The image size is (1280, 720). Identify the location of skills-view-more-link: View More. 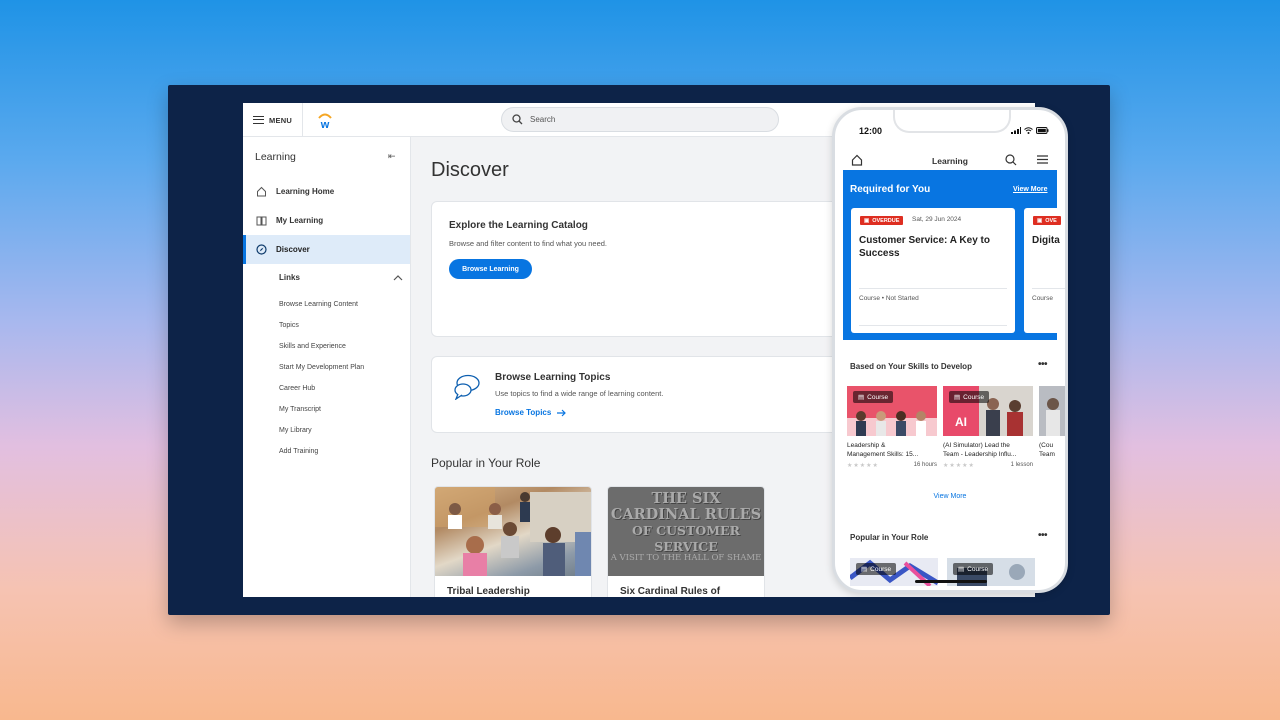
(950, 496).